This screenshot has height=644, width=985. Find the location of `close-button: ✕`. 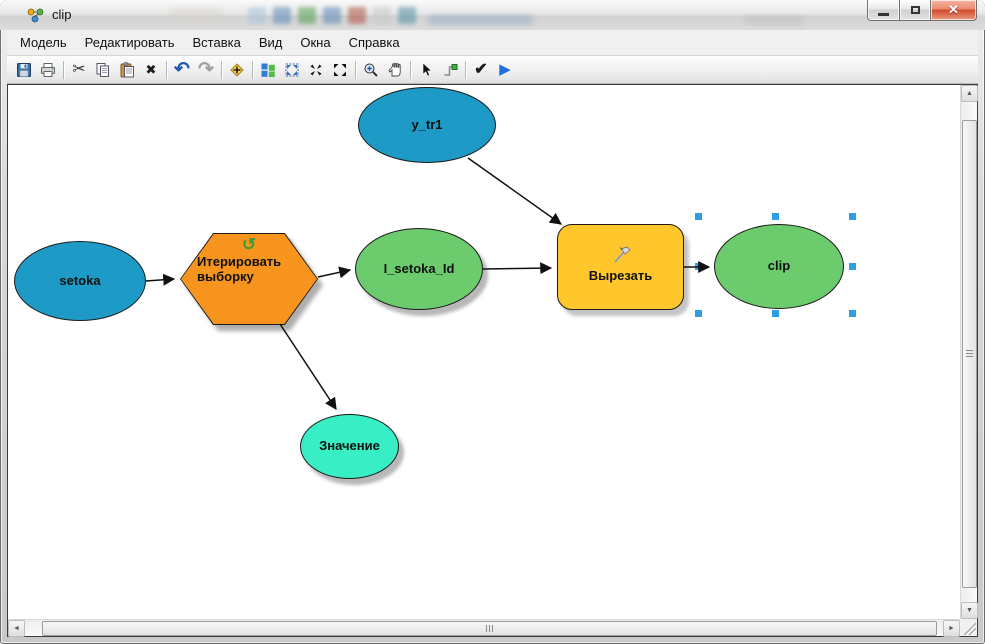

close-button: ✕ is located at coordinates (954, 10).